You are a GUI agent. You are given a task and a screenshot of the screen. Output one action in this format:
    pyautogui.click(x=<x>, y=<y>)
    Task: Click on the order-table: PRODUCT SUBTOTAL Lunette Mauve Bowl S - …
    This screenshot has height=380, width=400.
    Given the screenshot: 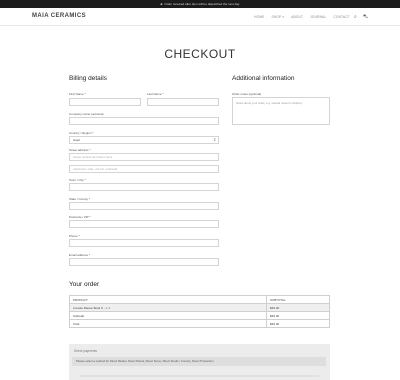 What is the action you would take?
    pyautogui.click(x=199, y=311)
    